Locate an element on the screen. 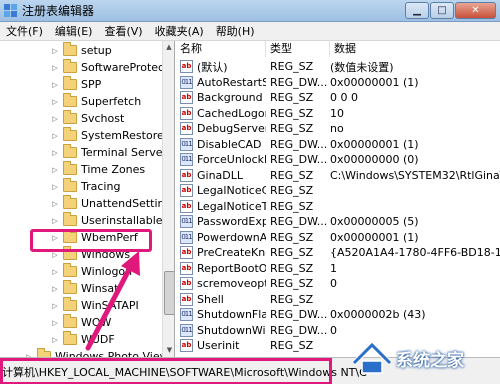 The height and width of the screenshot is (384, 500). value-row: ab Shell REG_SZ is located at coordinates (338, 299).